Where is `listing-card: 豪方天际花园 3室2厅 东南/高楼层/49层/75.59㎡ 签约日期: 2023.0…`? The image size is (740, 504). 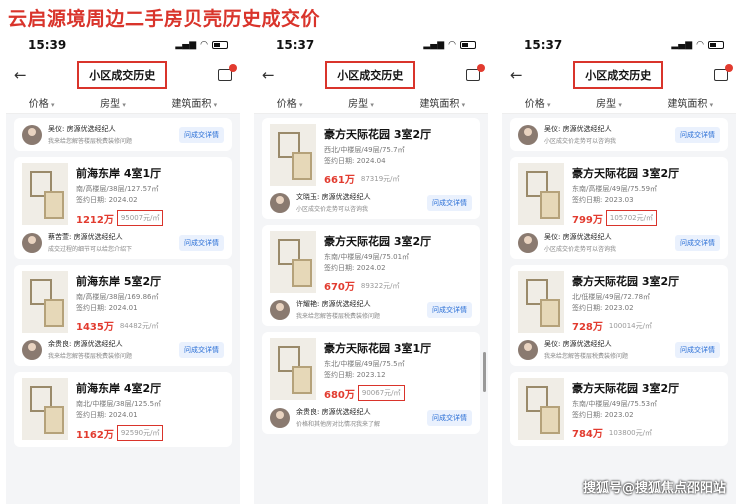 listing-card: 豪方天际花园 3室2厅 东南/高楼层/49层/75.59㎡ 签约日期: 2023.0… is located at coordinates (619, 208).